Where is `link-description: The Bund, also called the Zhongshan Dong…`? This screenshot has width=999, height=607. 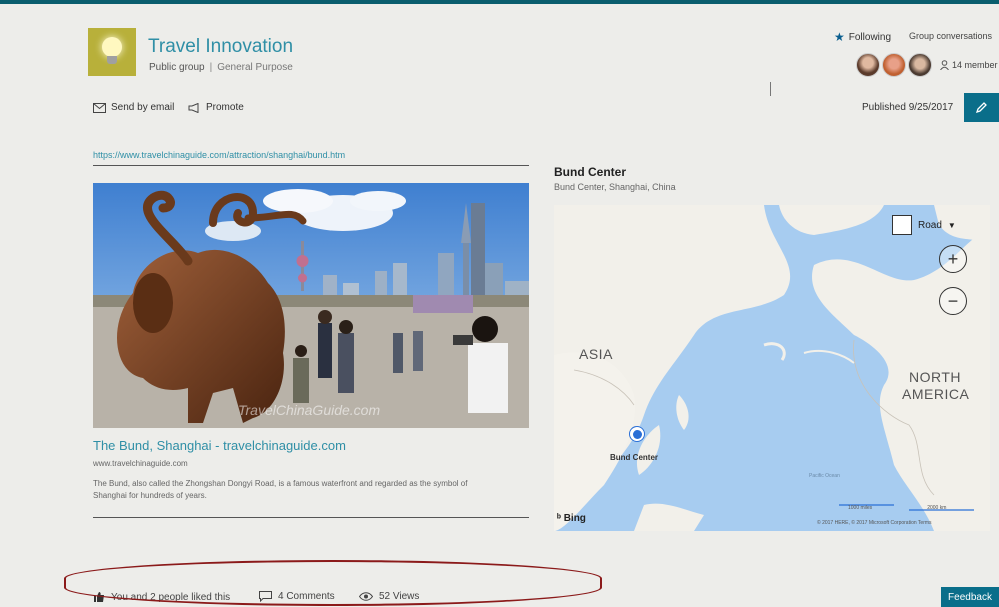
link-description: The Bund, also called the Zhongshan Dong… is located at coordinates (280, 489).